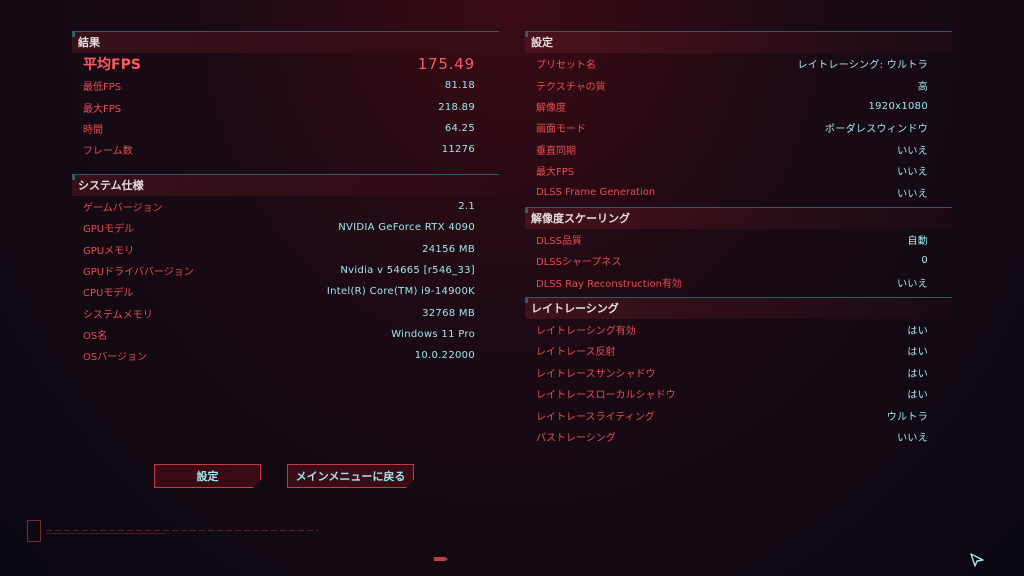  What do you see at coordinates (732, 393) in the screenshot?
I see `raytracing-row: レイトレースローカルシャドウ はい` at bounding box center [732, 393].